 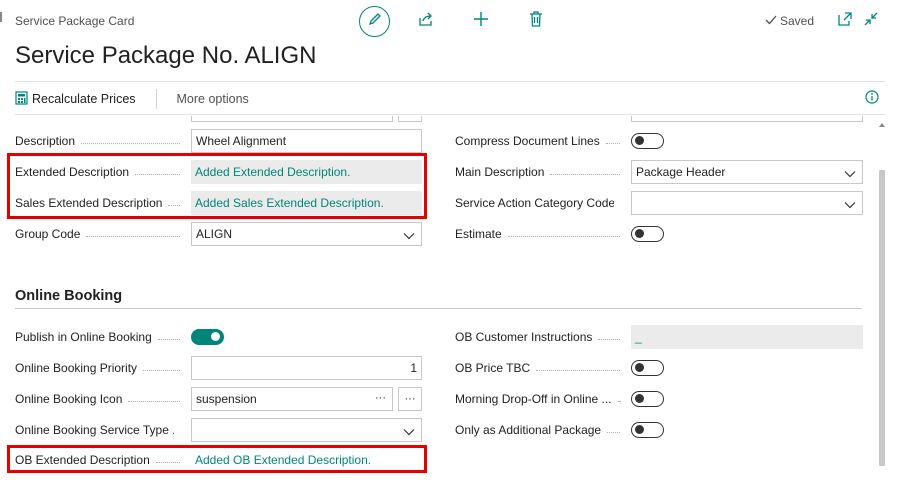 I want to click on online-booking-section-title: Online Booking, so click(x=68, y=296).